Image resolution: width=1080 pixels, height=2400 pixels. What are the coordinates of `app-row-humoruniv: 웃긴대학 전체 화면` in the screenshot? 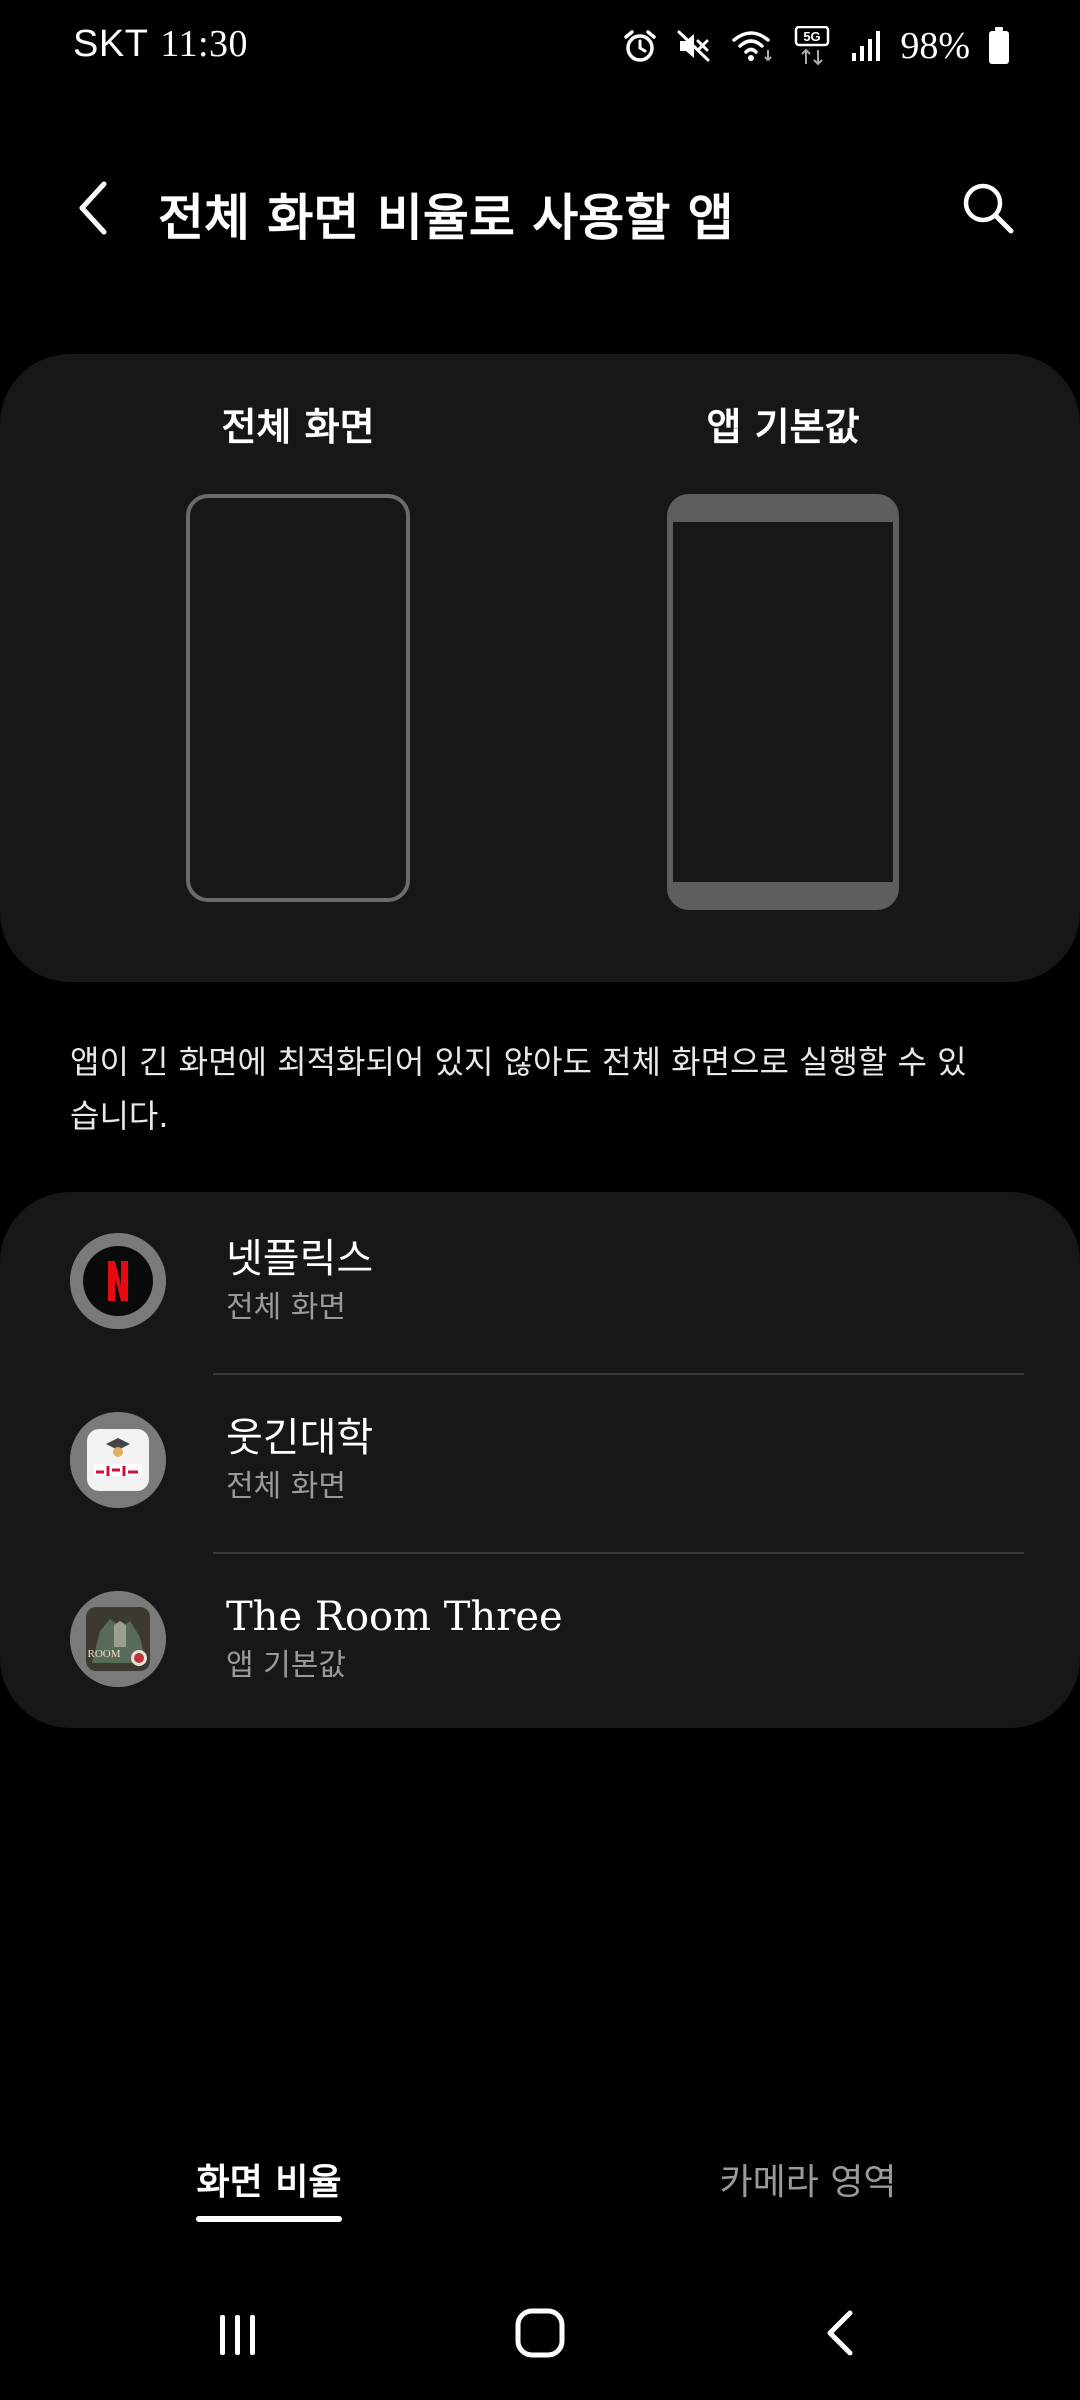 It's located at (540, 1460).